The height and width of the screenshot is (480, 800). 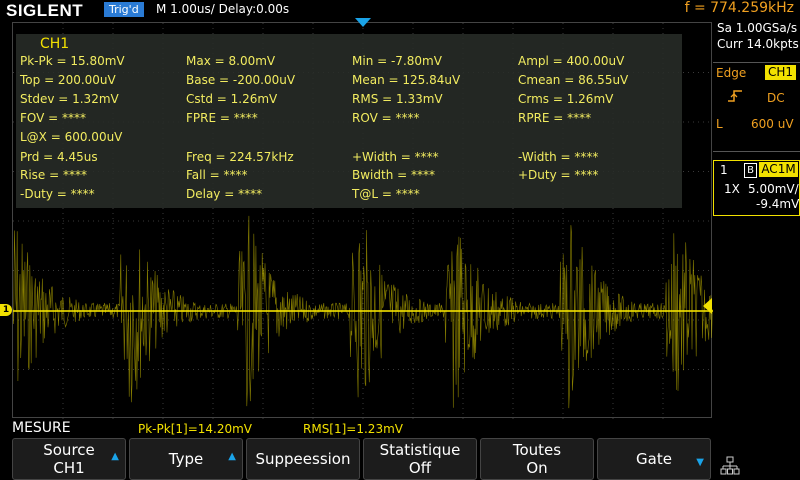 I want to click on softkey-label: Type, so click(x=186, y=459).